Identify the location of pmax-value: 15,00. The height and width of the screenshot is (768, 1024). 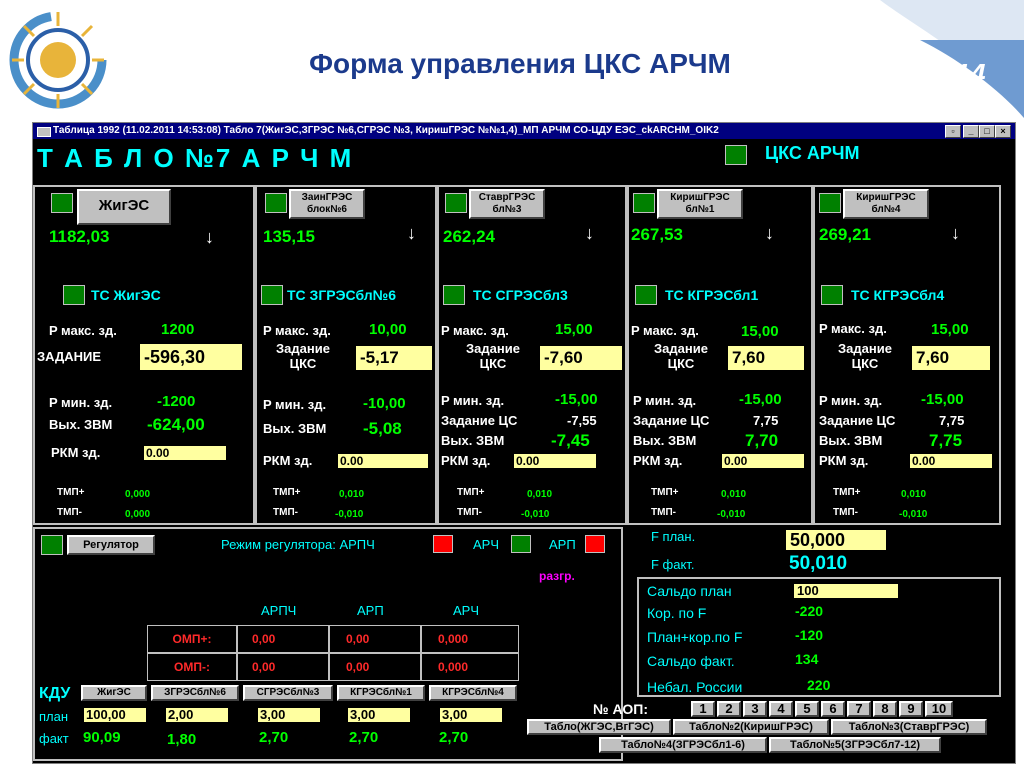
(574, 329).